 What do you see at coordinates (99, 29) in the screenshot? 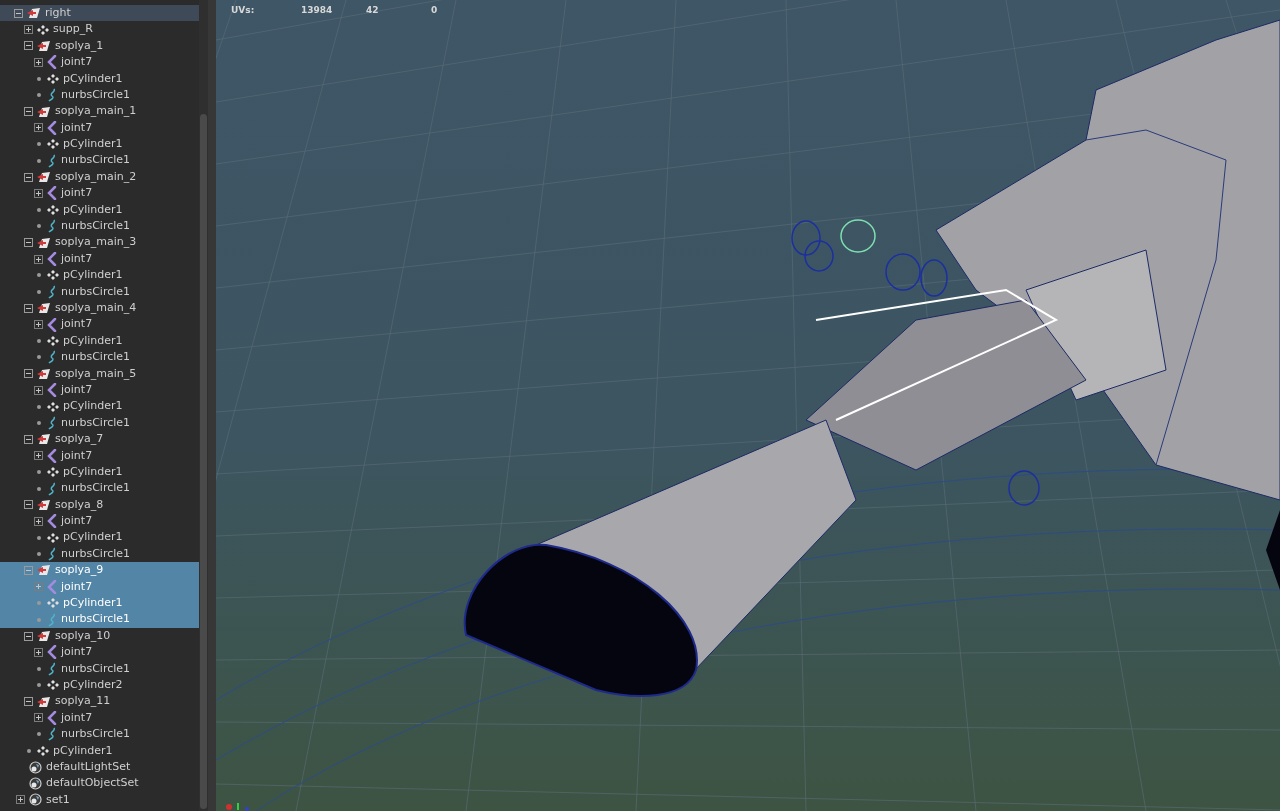
I see `outliner-row: supp_R` at bounding box center [99, 29].